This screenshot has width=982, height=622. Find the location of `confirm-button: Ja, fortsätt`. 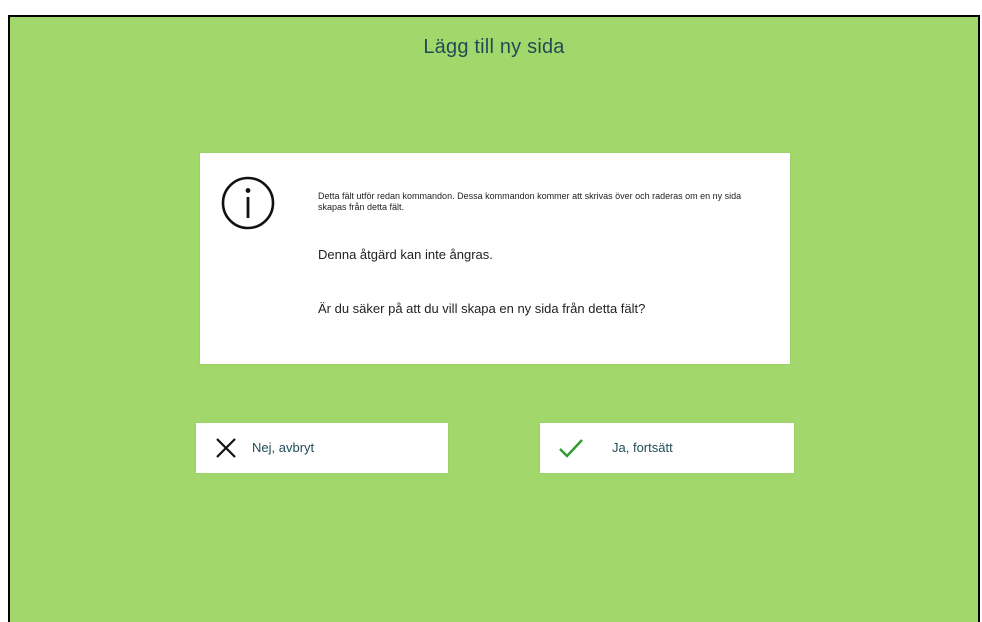

confirm-button: Ja, fortsätt is located at coordinates (667, 448).